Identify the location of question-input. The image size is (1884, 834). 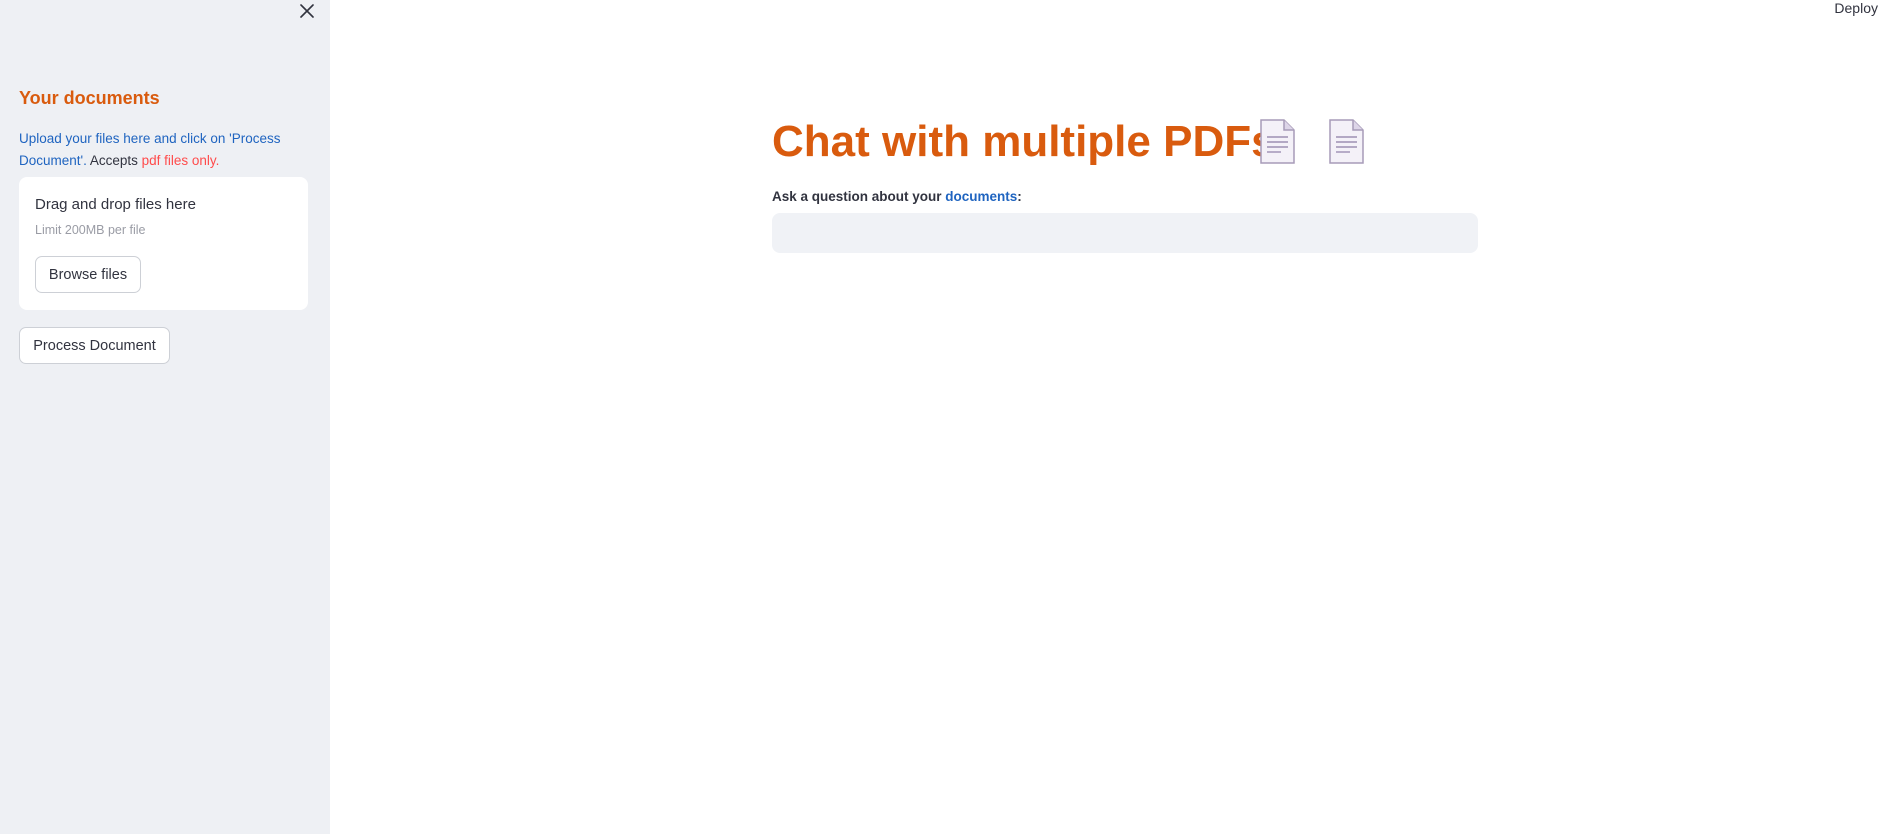
(1125, 233).